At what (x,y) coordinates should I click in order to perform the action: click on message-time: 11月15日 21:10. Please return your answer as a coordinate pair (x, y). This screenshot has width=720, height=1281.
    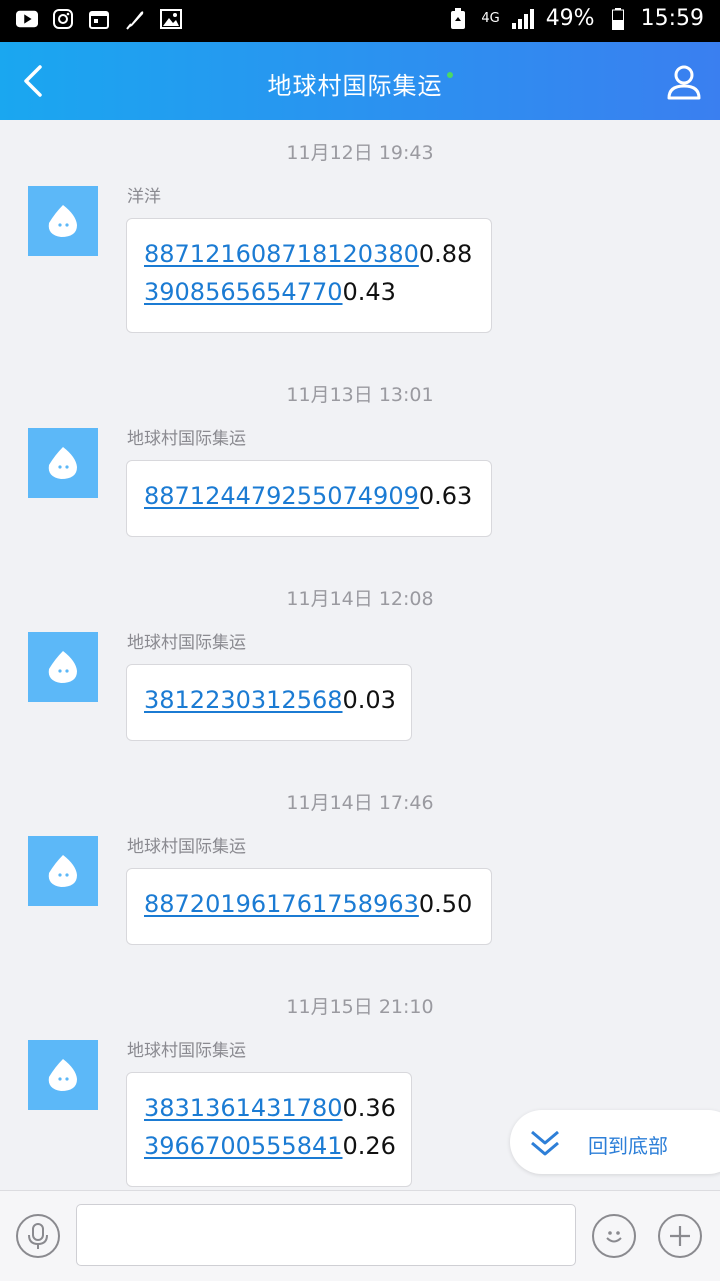
    Looking at the image, I should click on (360, 1007).